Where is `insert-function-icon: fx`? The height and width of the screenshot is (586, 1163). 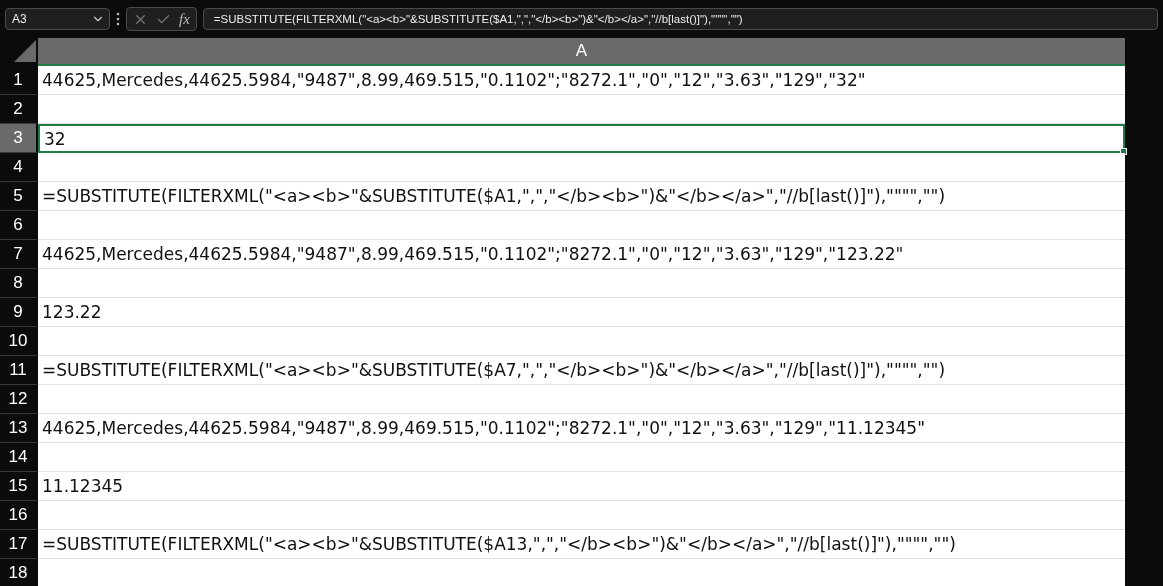
insert-function-icon: fx is located at coordinates (184, 19).